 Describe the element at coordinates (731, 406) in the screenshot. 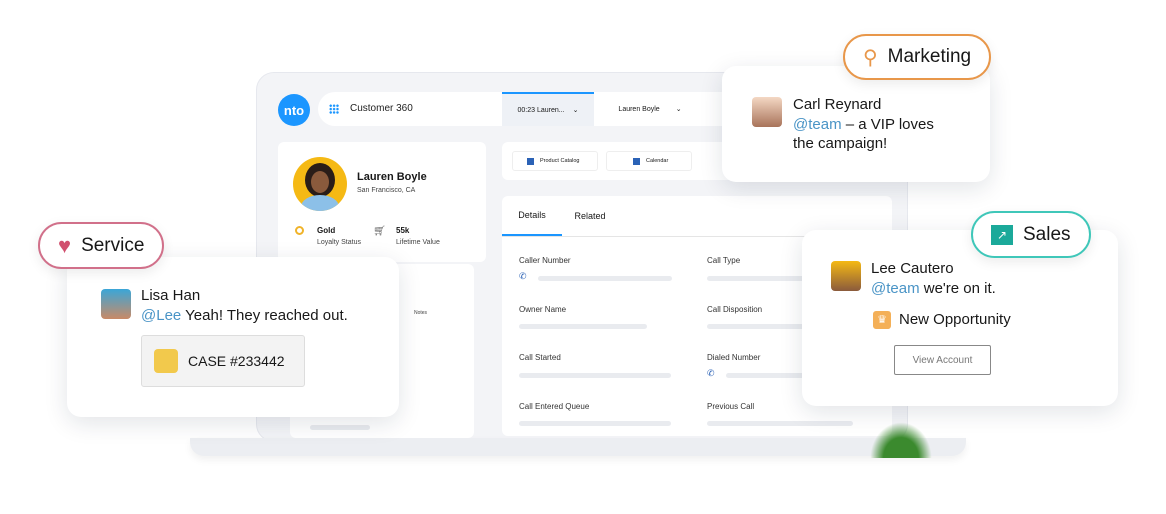

I see `previous-call-label: Previous Call` at that location.